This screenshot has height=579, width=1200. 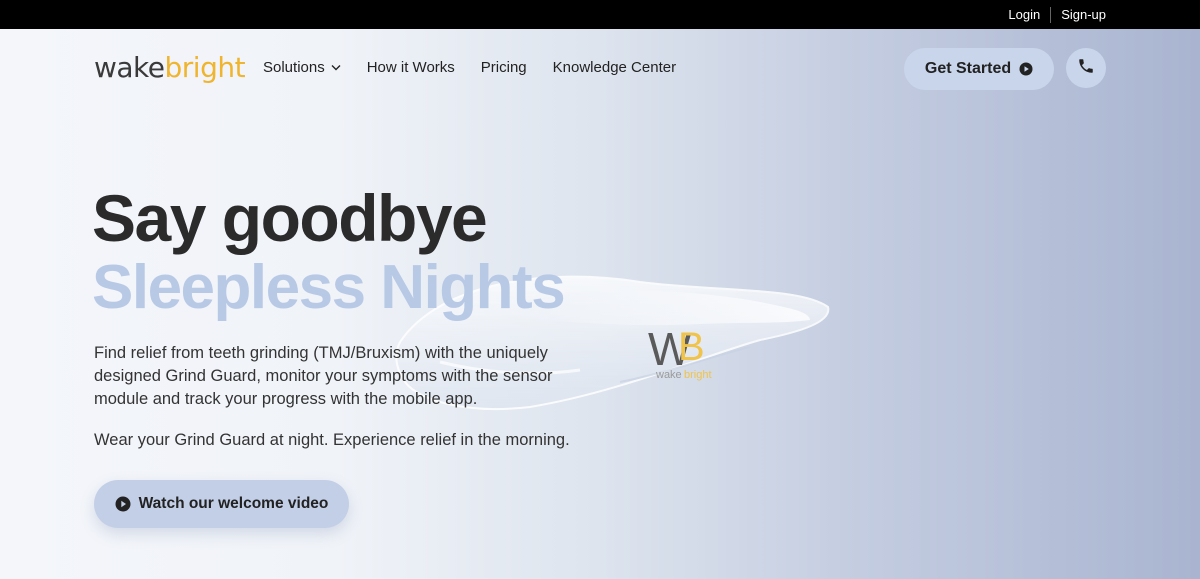 I want to click on nav-item-label: Knowledge Center, so click(x=614, y=67).